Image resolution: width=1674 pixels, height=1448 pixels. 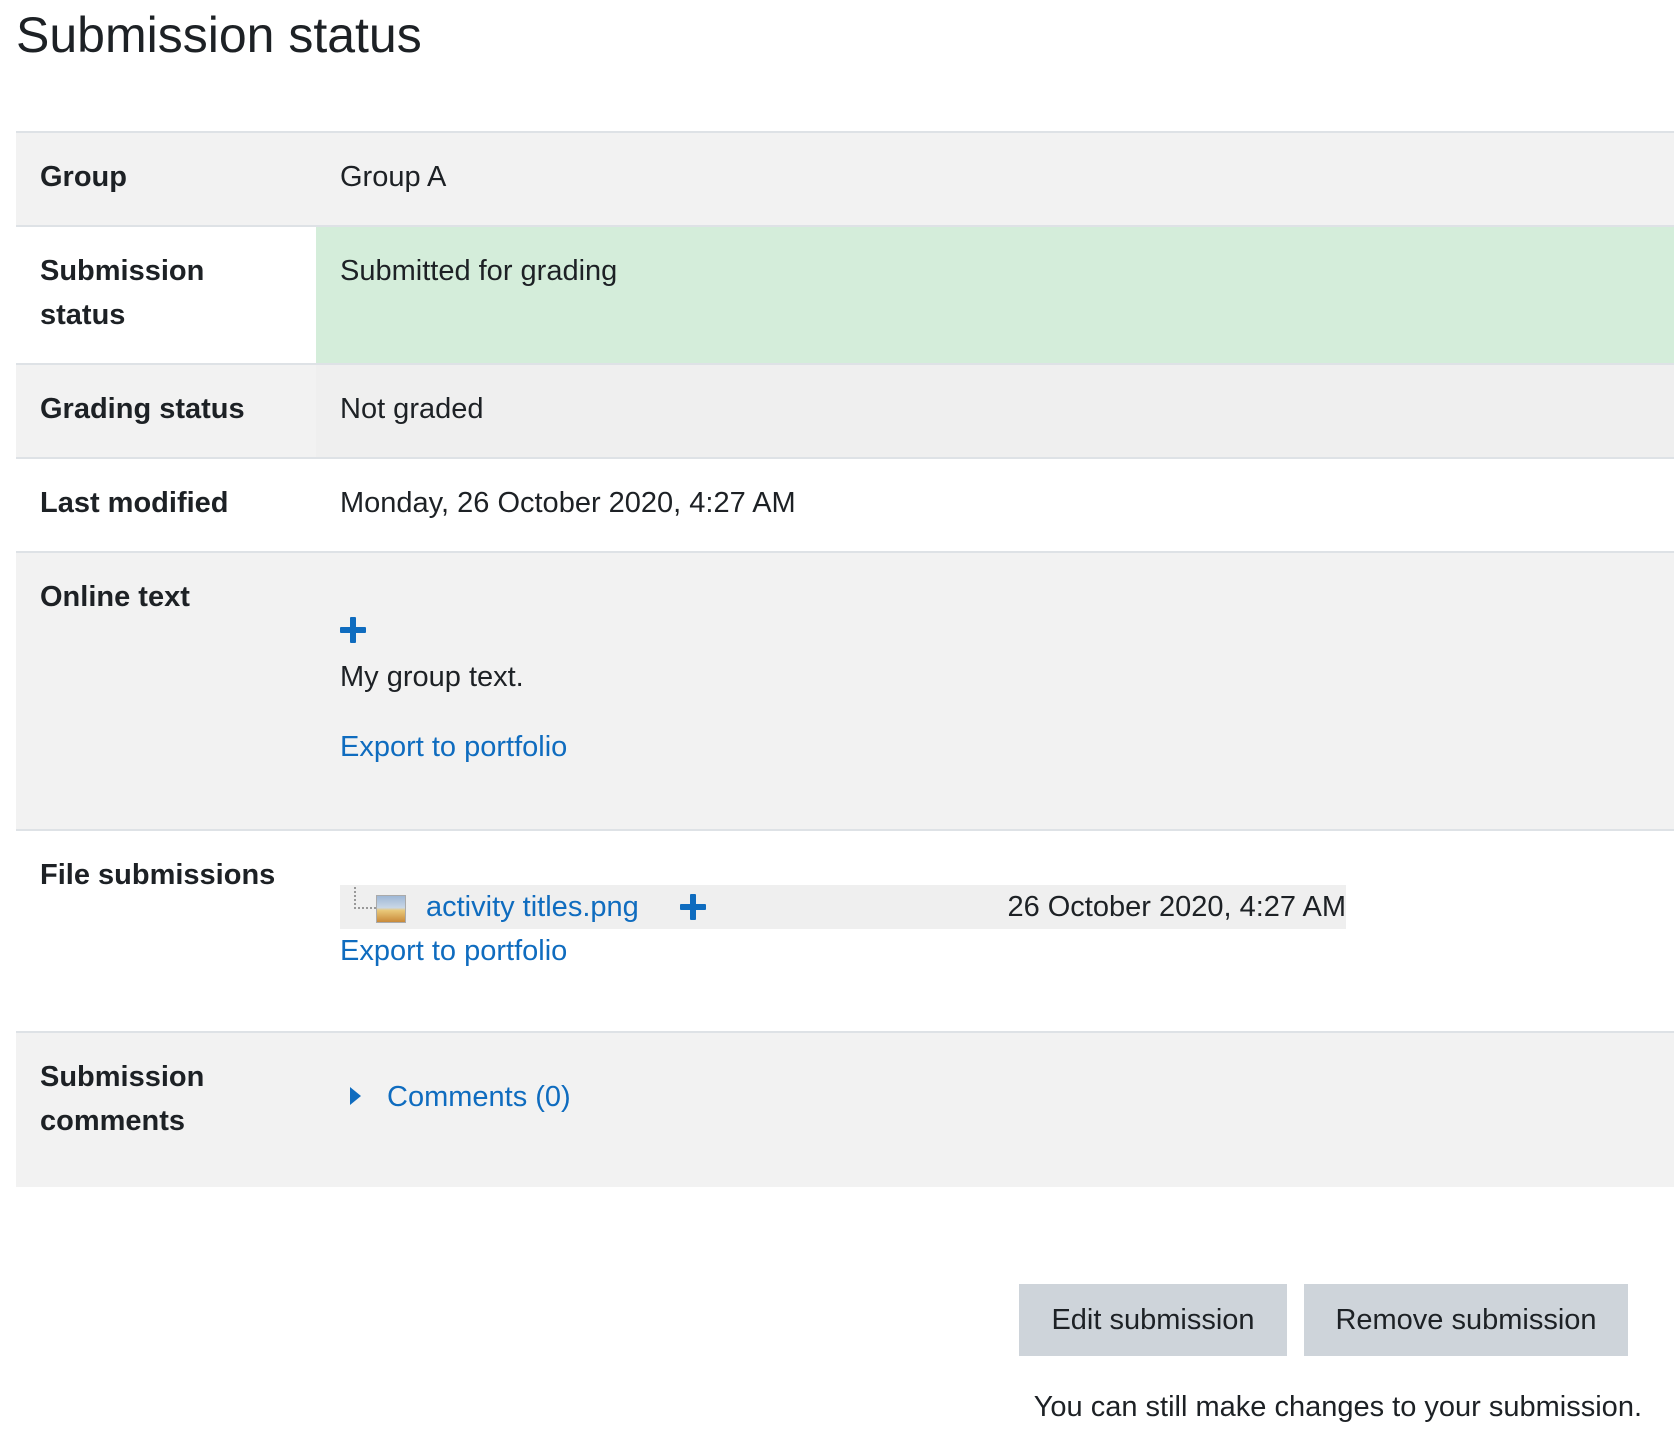 What do you see at coordinates (1176, 907) in the screenshot?
I see `file-date: 26 October 2020, 4:27 AM` at bounding box center [1176, 907].